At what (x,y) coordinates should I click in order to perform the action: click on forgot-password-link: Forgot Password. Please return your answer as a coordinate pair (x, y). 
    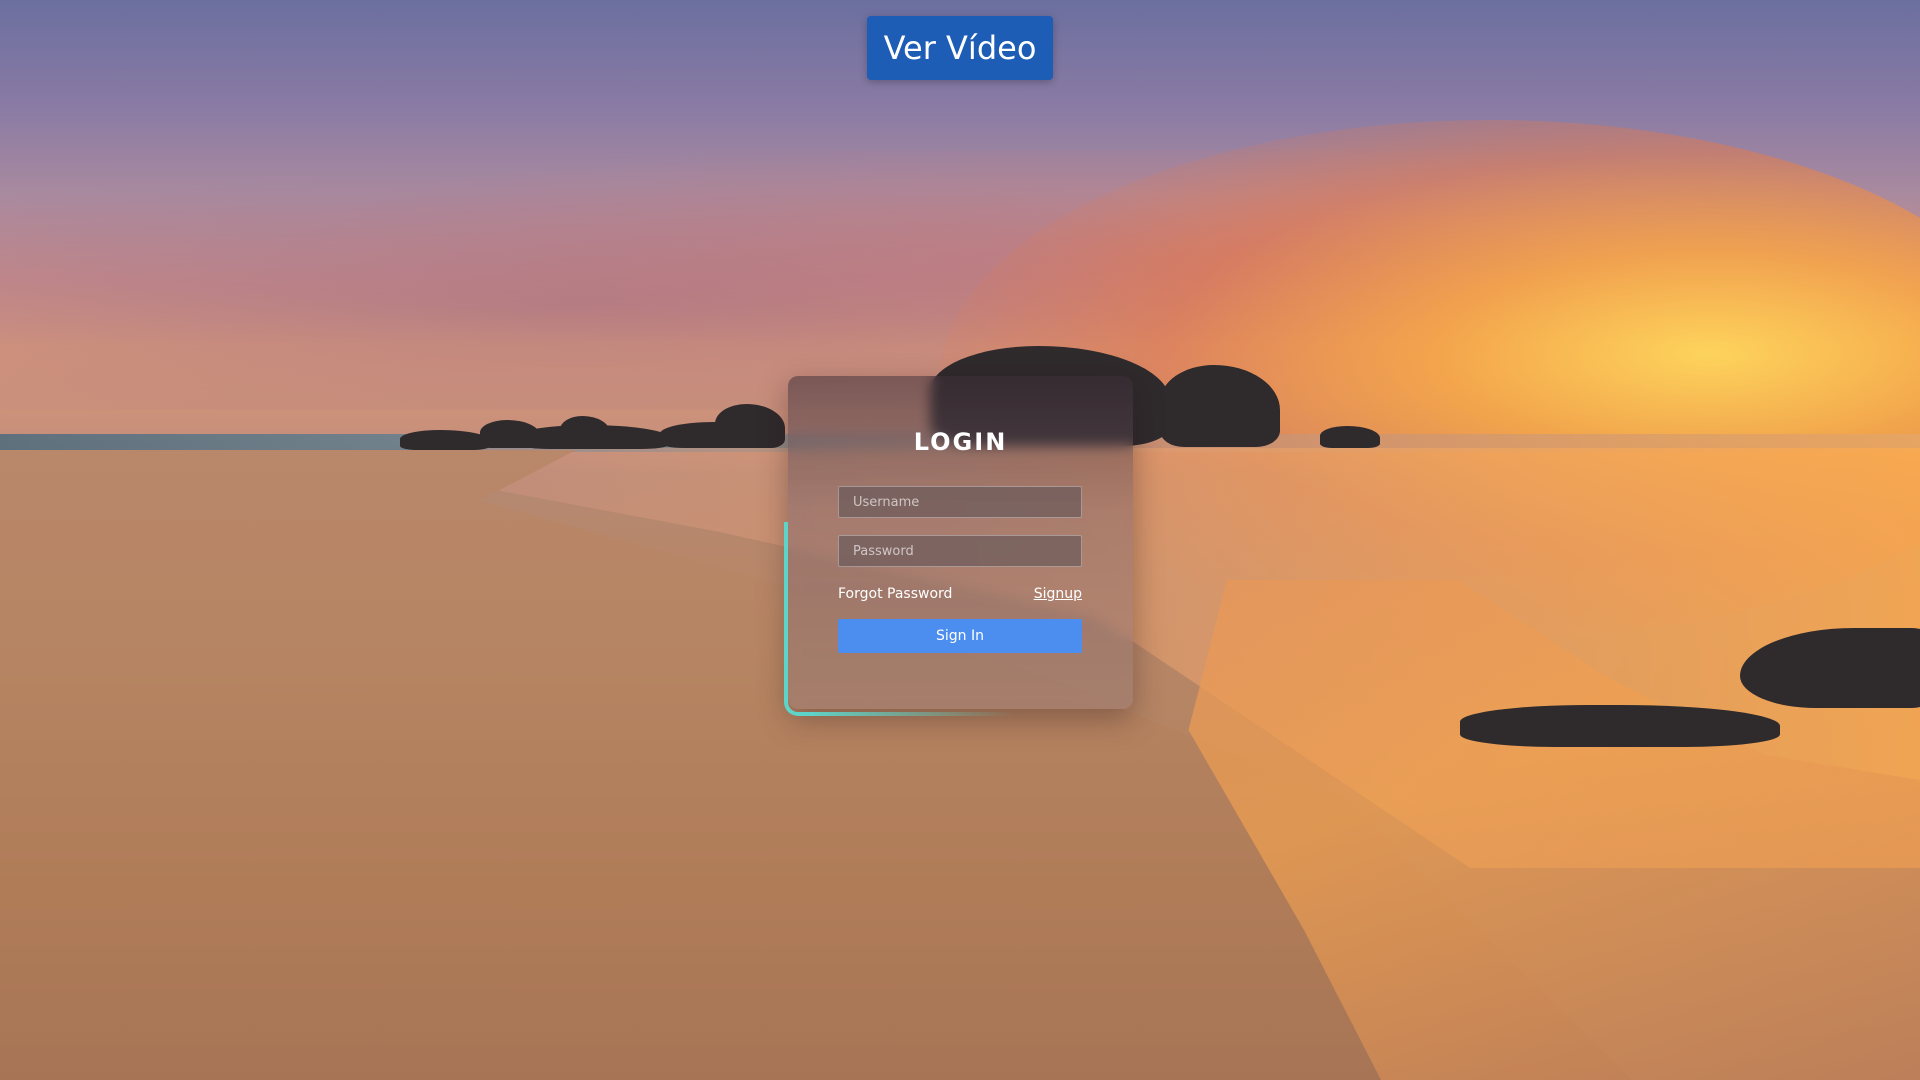
    Looking at the image, I should click on (895, 594).